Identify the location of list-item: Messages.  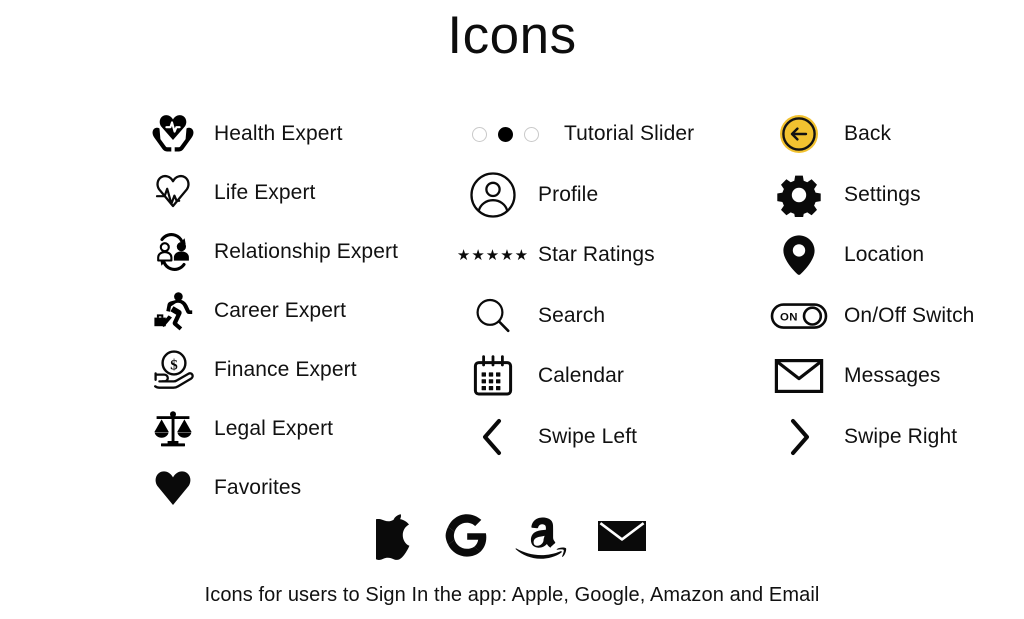
(896, 376).